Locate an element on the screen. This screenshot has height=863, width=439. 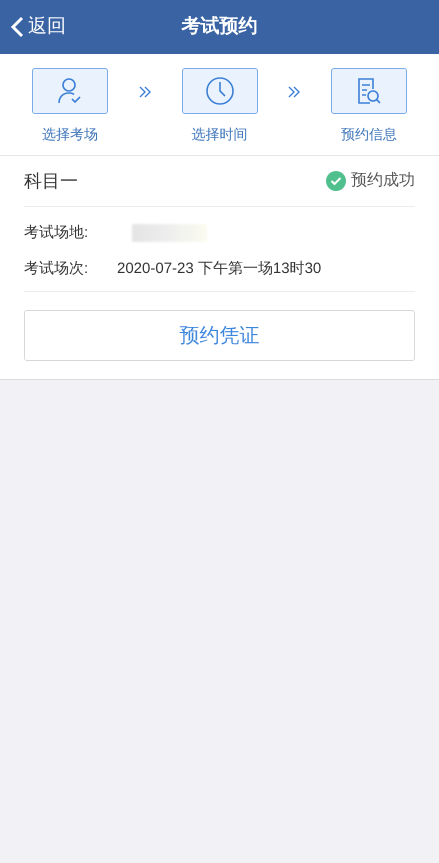
person-check-icon is located at coordinates (70, 91).